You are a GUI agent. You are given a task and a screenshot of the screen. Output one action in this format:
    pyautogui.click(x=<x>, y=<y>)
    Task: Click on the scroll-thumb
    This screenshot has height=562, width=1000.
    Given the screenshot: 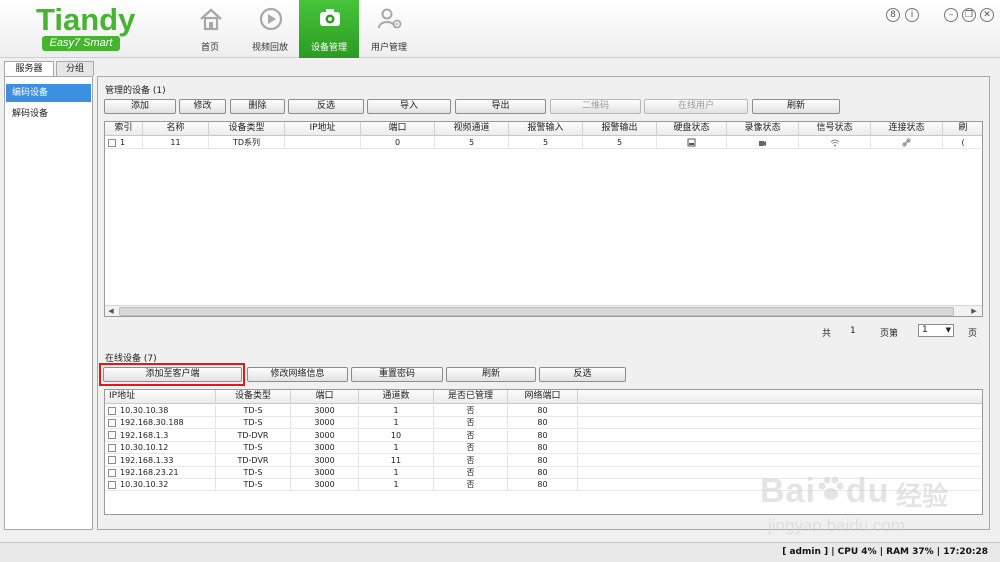 What is the action you would take?
    pyautogui.click(x=536, y=311)
    